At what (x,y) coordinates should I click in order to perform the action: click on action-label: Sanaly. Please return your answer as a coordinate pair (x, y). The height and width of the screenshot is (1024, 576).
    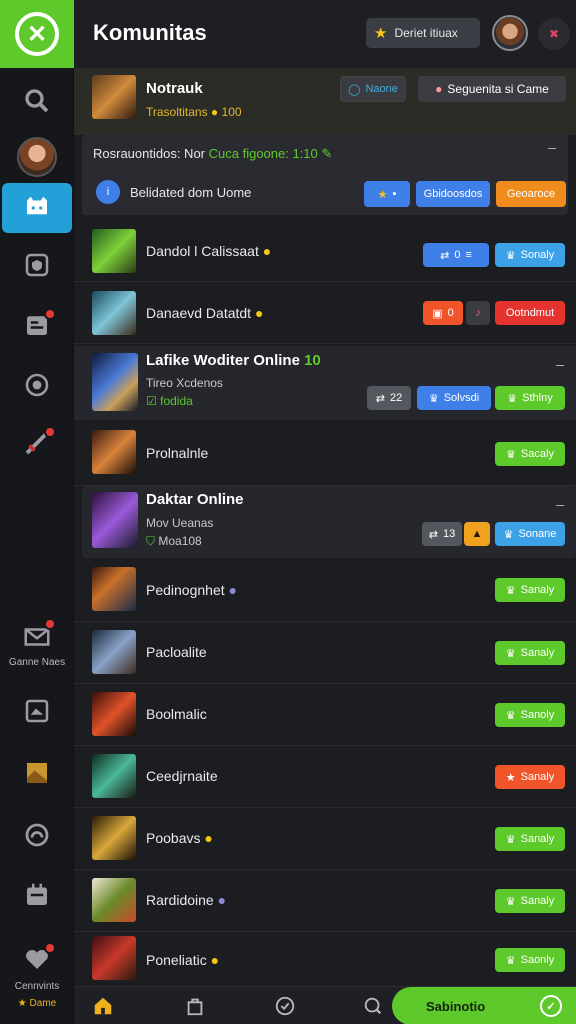
    Looking at the image, I should click on (537, 653).